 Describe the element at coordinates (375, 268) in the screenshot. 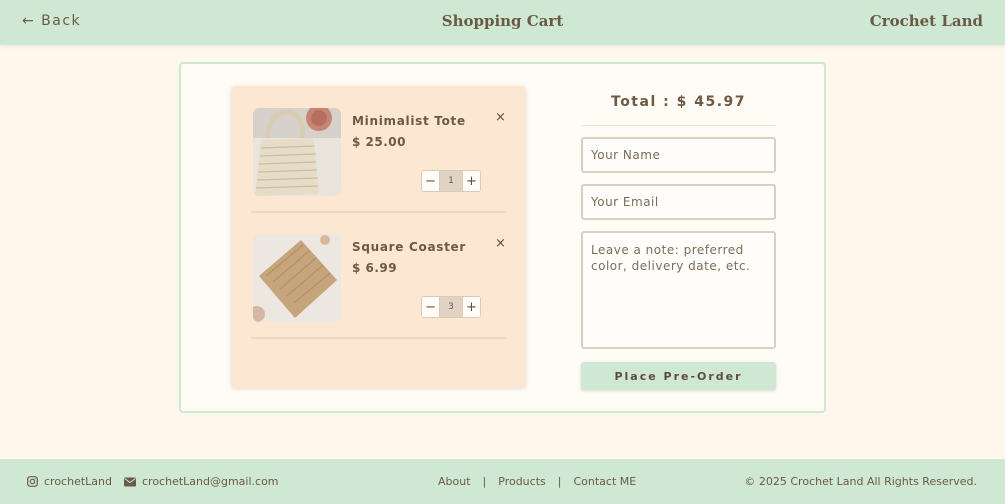

I see `item-price: $ 6.99` at that location.